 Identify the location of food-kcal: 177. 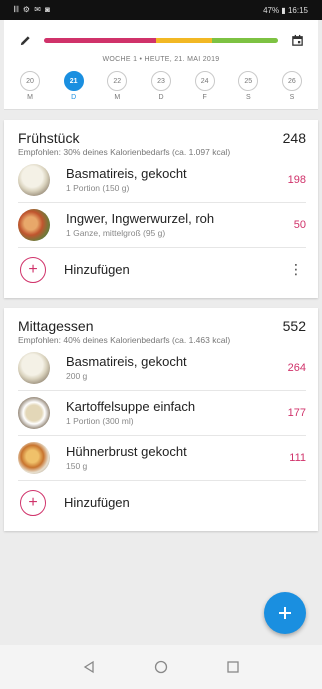
(296, 412).